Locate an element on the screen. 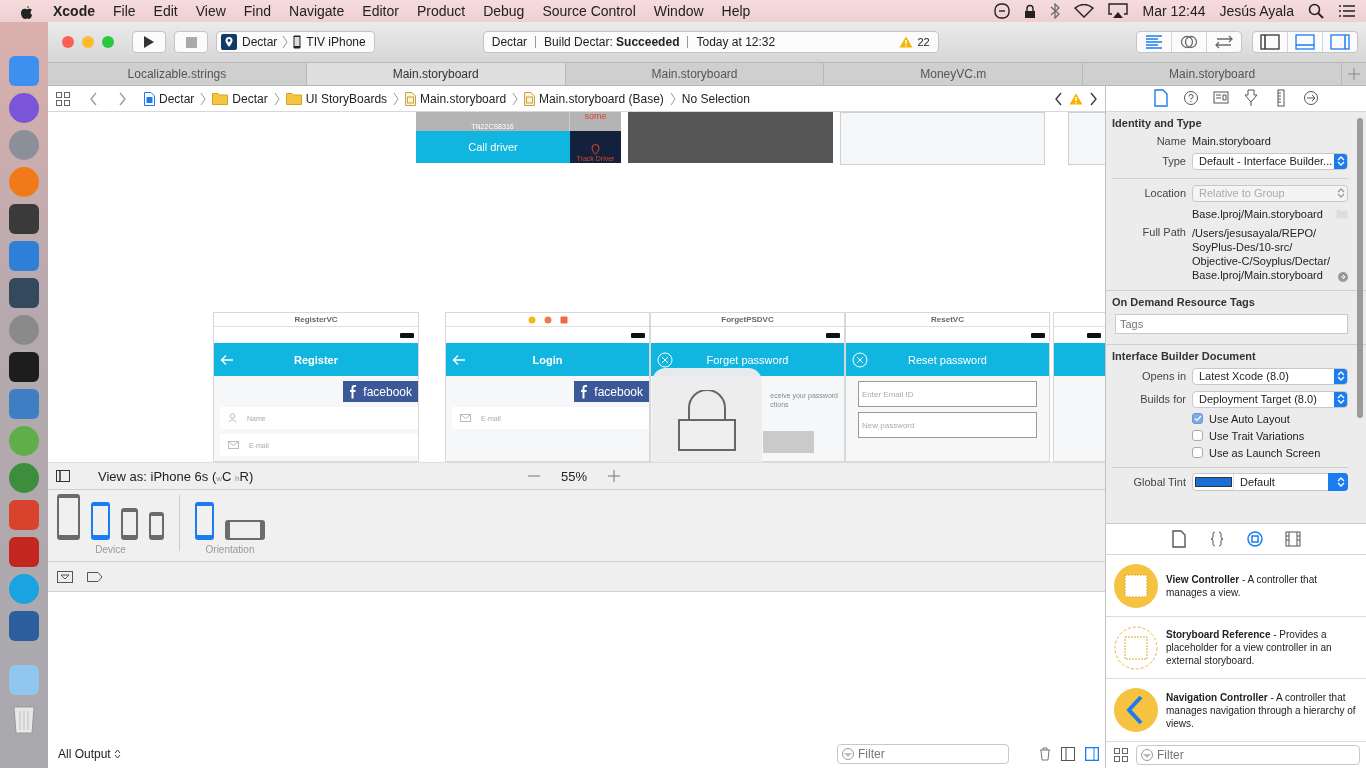 This screenshot has height=768, width=1366. menu-item: Debug is located at coordinates (504, 11).